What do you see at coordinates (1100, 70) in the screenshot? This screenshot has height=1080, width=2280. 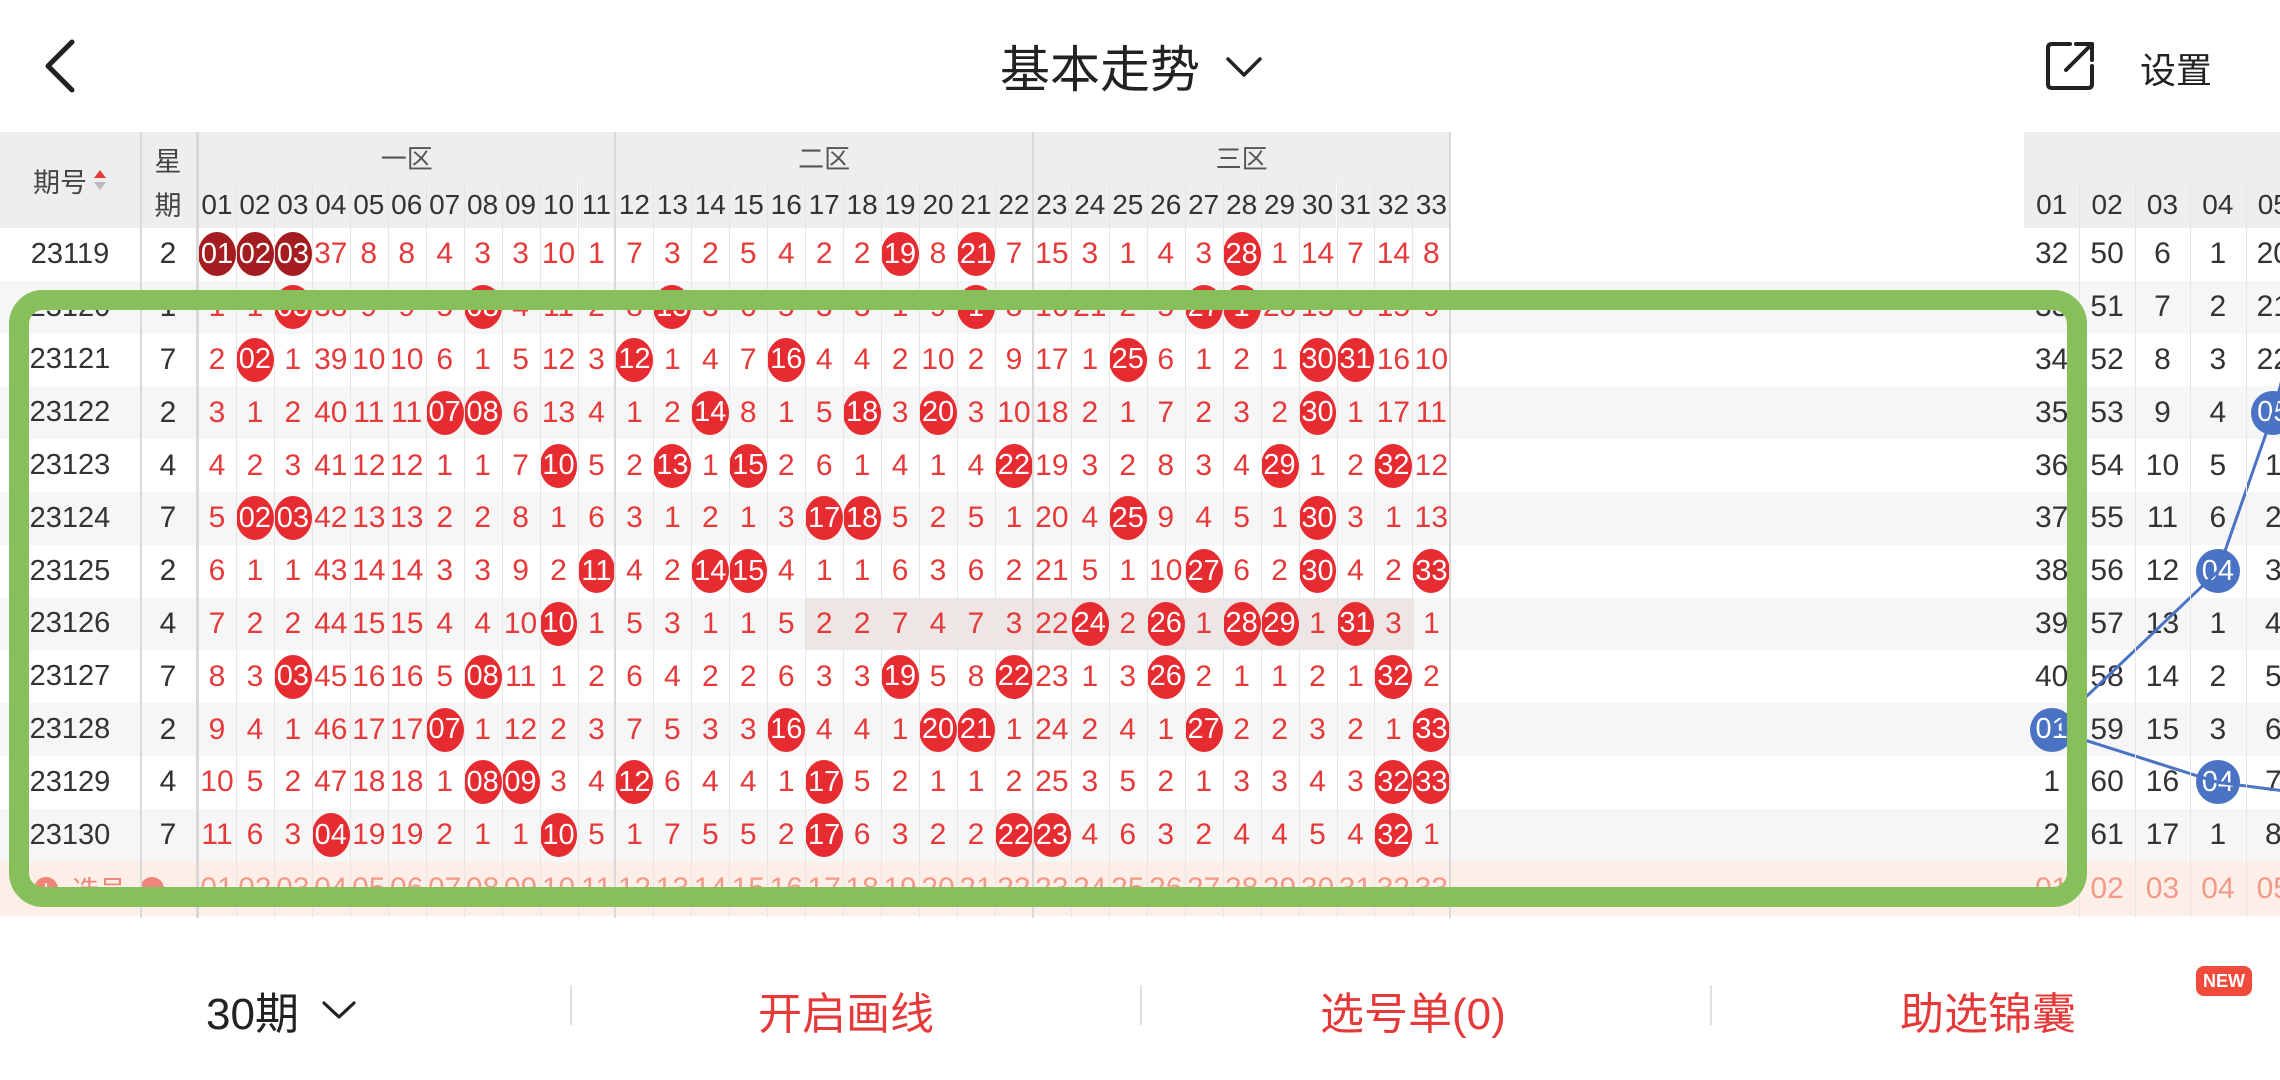 I see `page-title: 基本走势` at bounding box center [1100, 70].